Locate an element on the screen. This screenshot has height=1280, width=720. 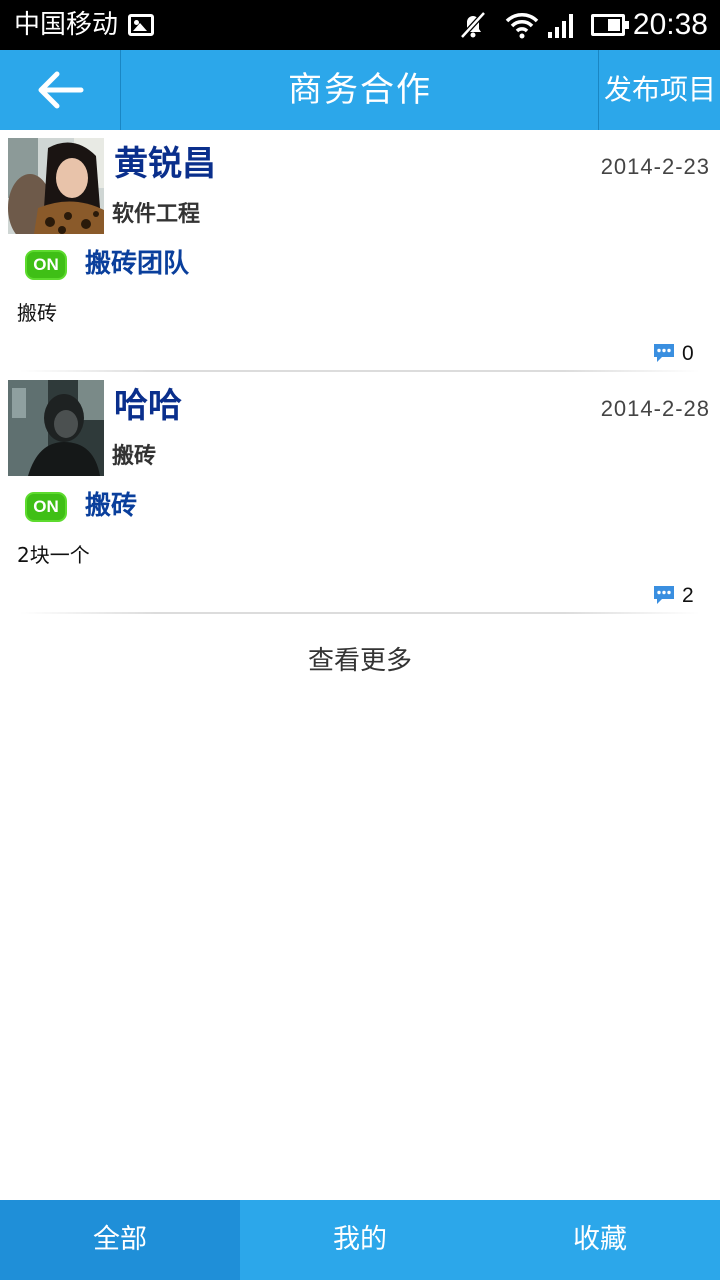
post-content: 2块一个 is located at coordinates (53, 555).